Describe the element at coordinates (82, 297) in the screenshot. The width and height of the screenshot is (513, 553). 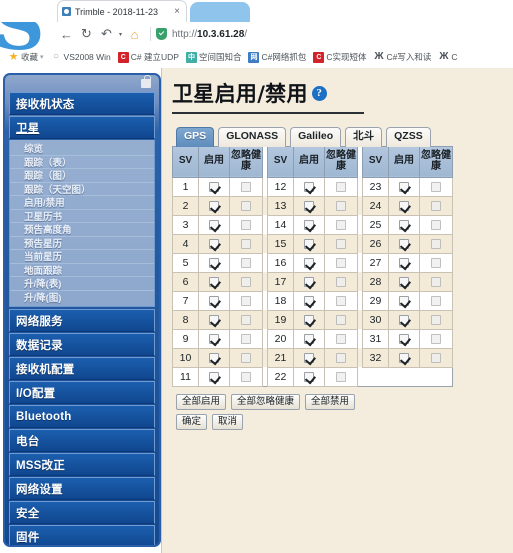
I see `sidebar-subitem-riseset-graph: 升/降(图)` at that location.